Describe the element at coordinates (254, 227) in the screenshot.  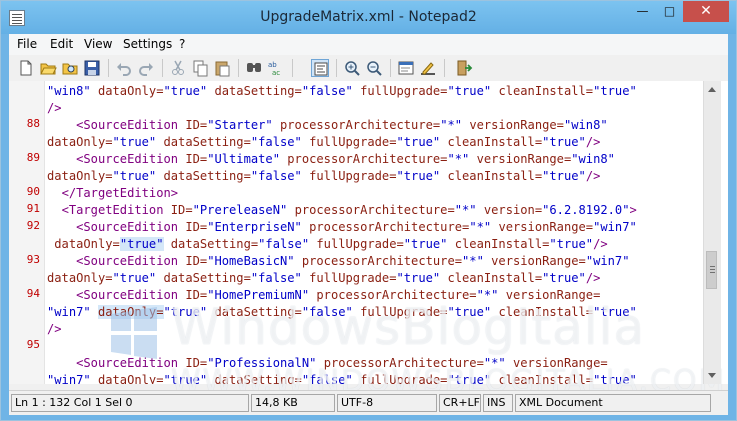
I see `code-token: "EnterpriseN"` at that location.